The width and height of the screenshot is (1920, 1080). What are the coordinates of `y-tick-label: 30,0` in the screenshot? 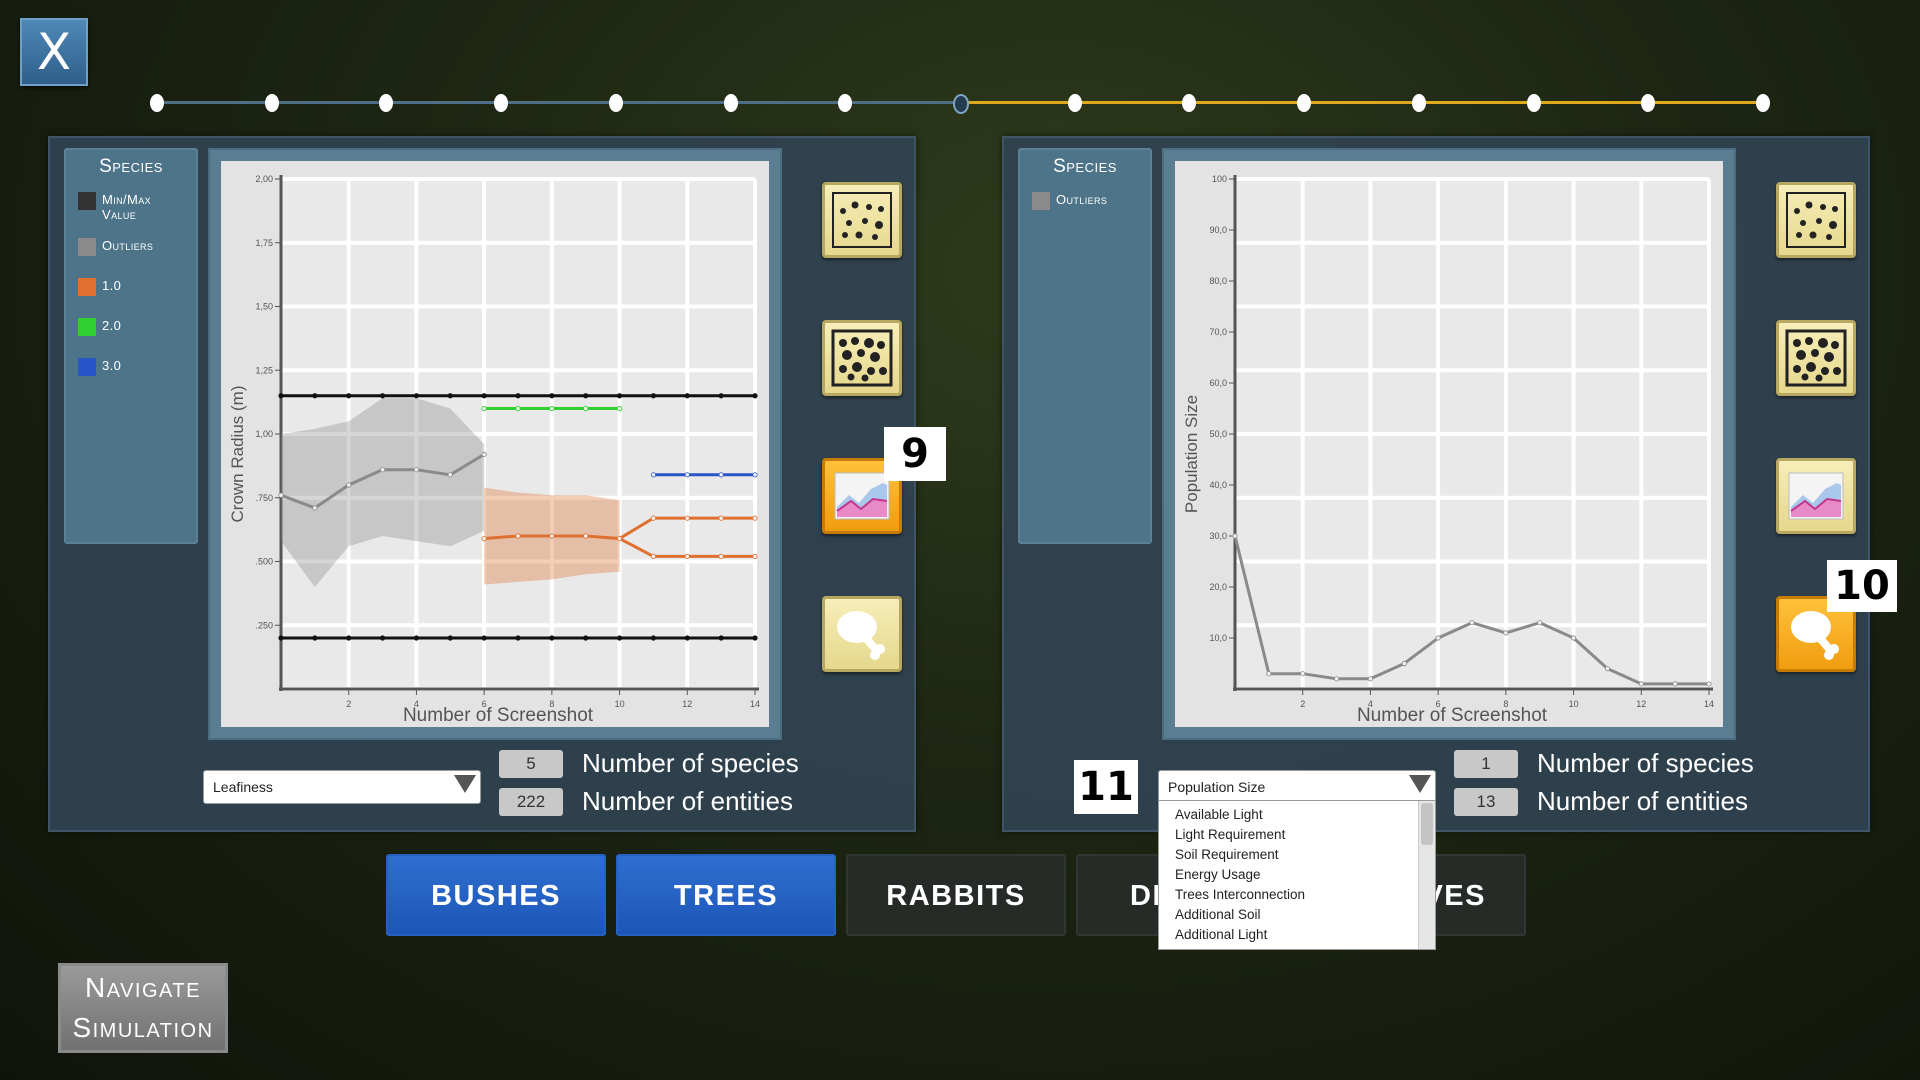 It's located at (1218, 536).